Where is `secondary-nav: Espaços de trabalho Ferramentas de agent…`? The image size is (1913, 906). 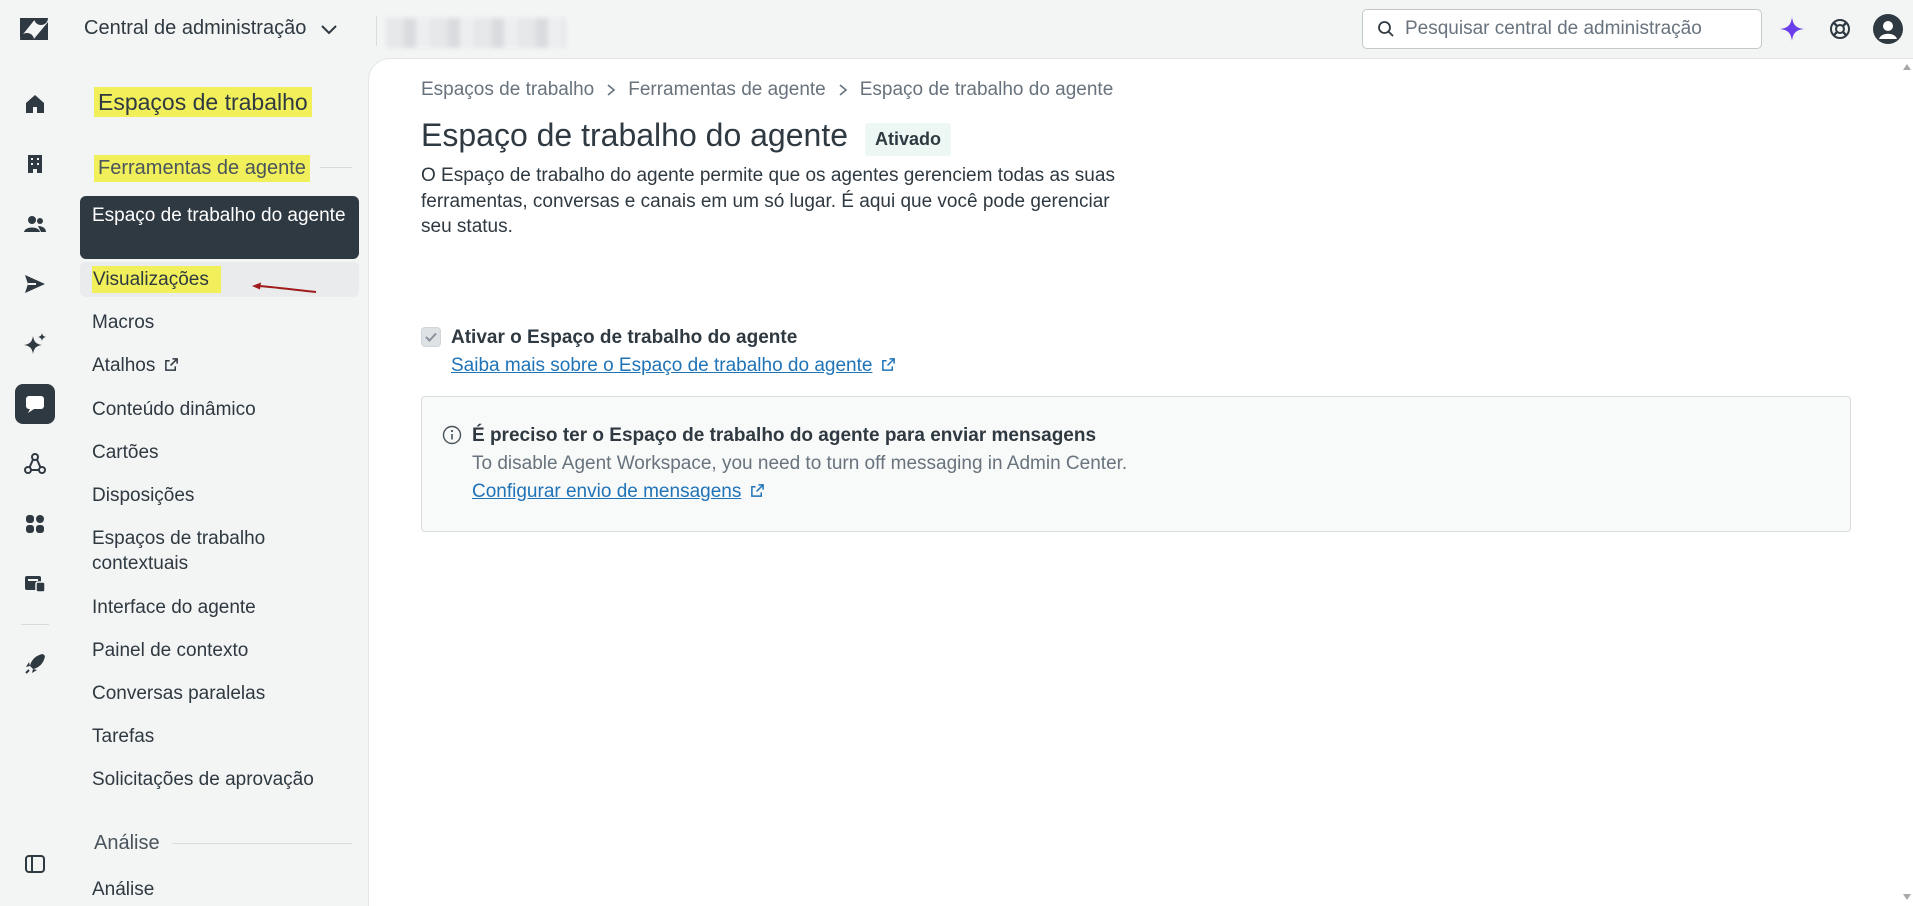
secondary-nav: Espaços de trabalho Ferramentas de agent… is located at coordinates (220, 482).